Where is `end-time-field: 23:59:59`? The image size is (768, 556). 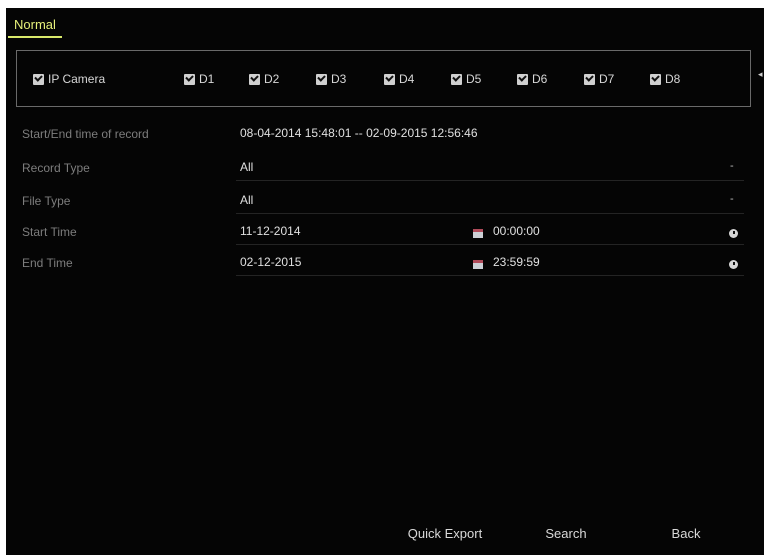
end-time-field: 23:59:59 is located at coordinates (617, 264).